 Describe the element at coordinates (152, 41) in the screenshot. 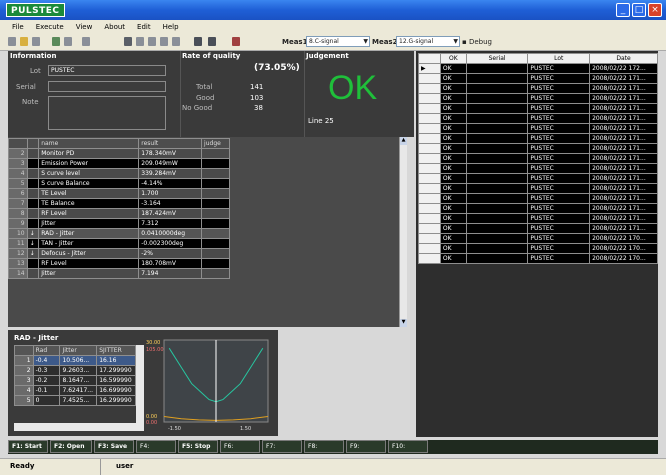

I see `copy-icon` at that location.